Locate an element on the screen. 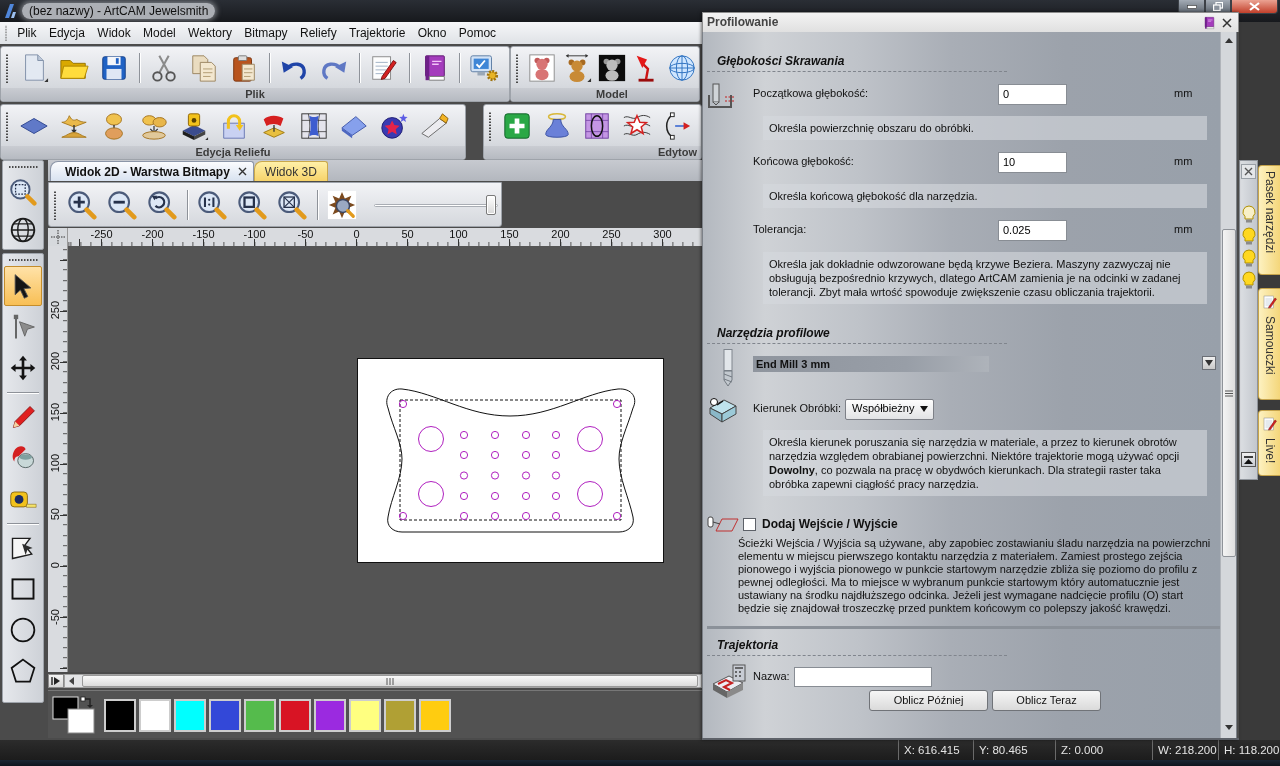 The width and height of the screenshot is (1280, 766). checkbox is located at coordinates (749, 524).